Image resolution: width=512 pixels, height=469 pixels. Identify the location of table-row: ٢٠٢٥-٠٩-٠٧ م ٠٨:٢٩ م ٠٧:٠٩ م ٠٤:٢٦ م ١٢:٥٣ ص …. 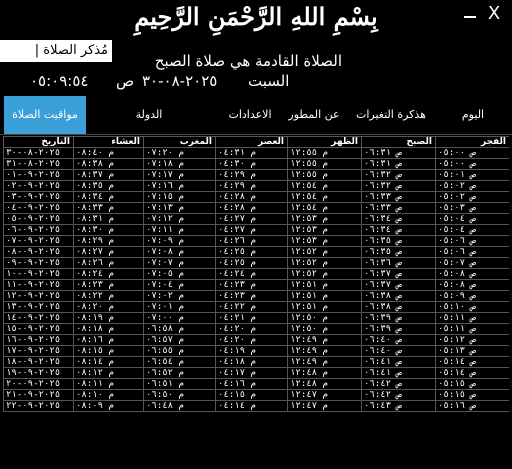
(256, 241).